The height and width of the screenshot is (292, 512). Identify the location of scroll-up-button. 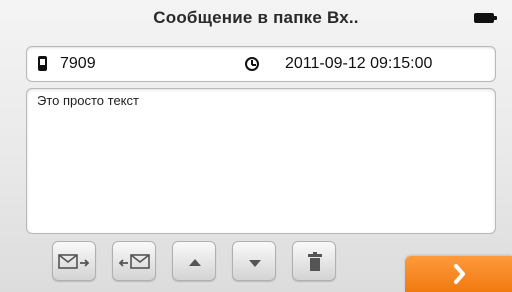
(194, 261).